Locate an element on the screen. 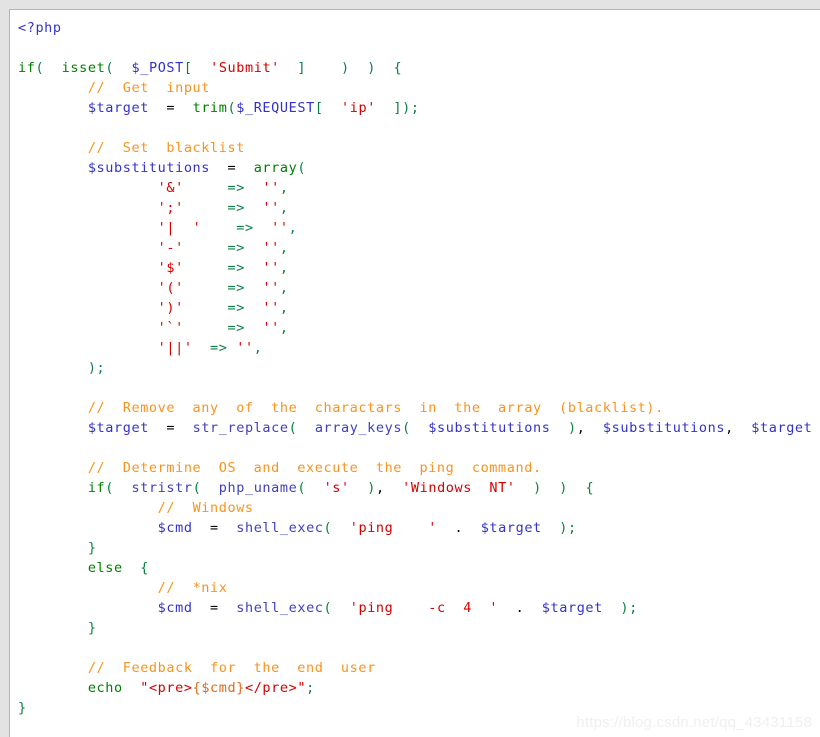 This screenshot has width=820, height=737. string-output-open: "<pre> is located at coordinates (166, 688).